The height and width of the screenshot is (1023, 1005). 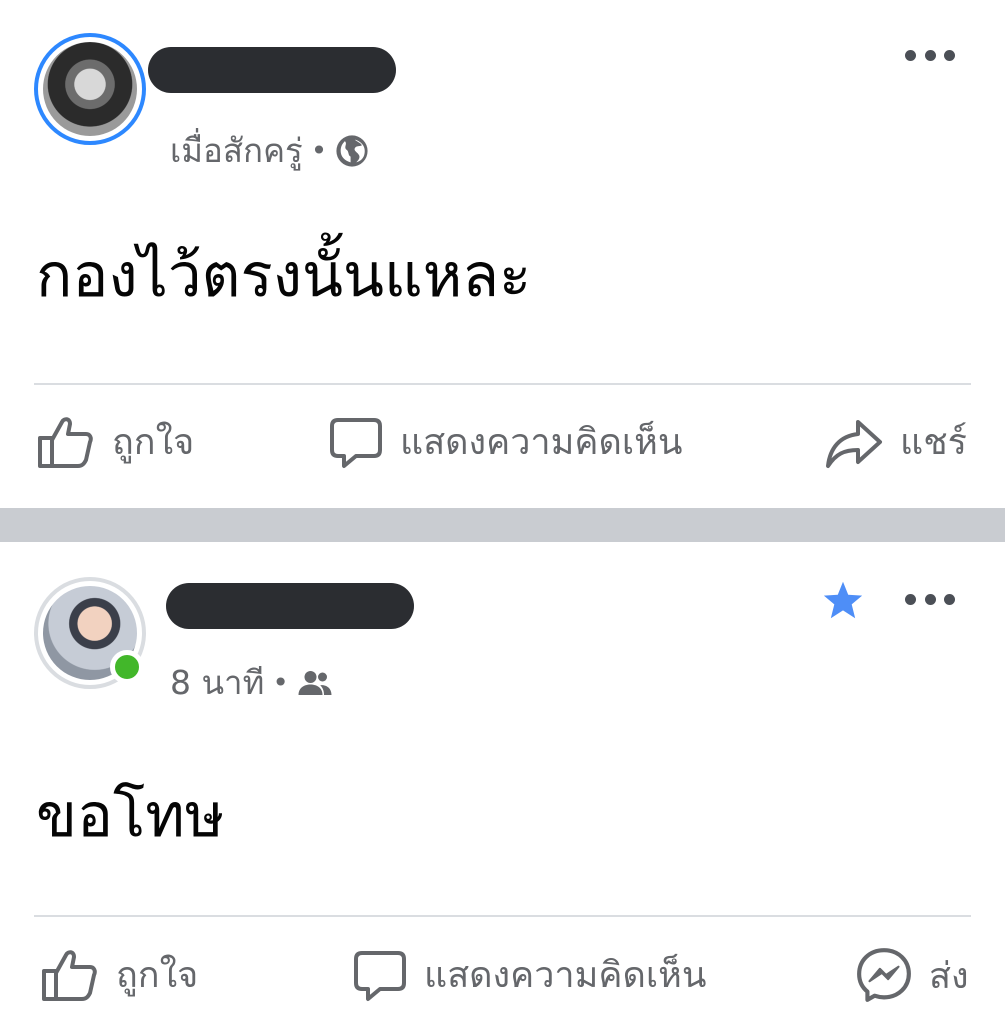 What do you see at coordinates (217, 682) in the screenshot?
I see `post-timestamp: 8 นาที` at bounding box center [217, 682].